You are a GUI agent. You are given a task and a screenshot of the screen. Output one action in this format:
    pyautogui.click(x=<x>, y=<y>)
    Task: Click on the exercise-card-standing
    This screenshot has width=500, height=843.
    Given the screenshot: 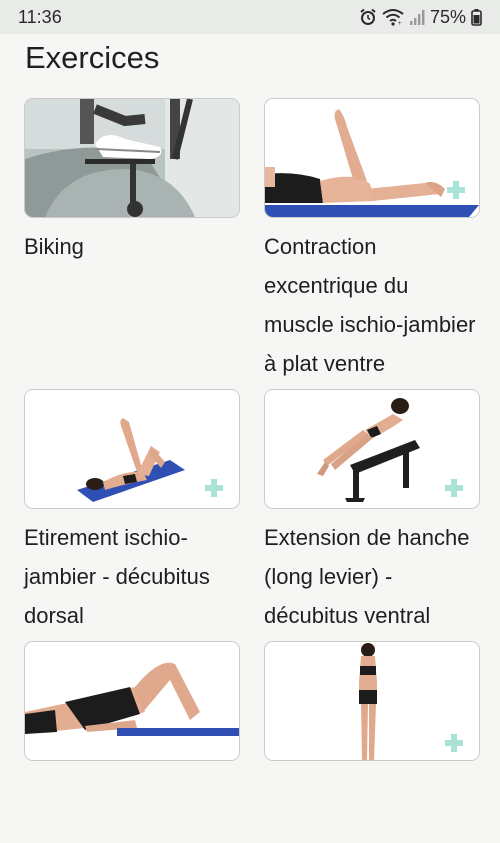 What is the action you would take?
    pyautogui.click(x=372, y=738)
    